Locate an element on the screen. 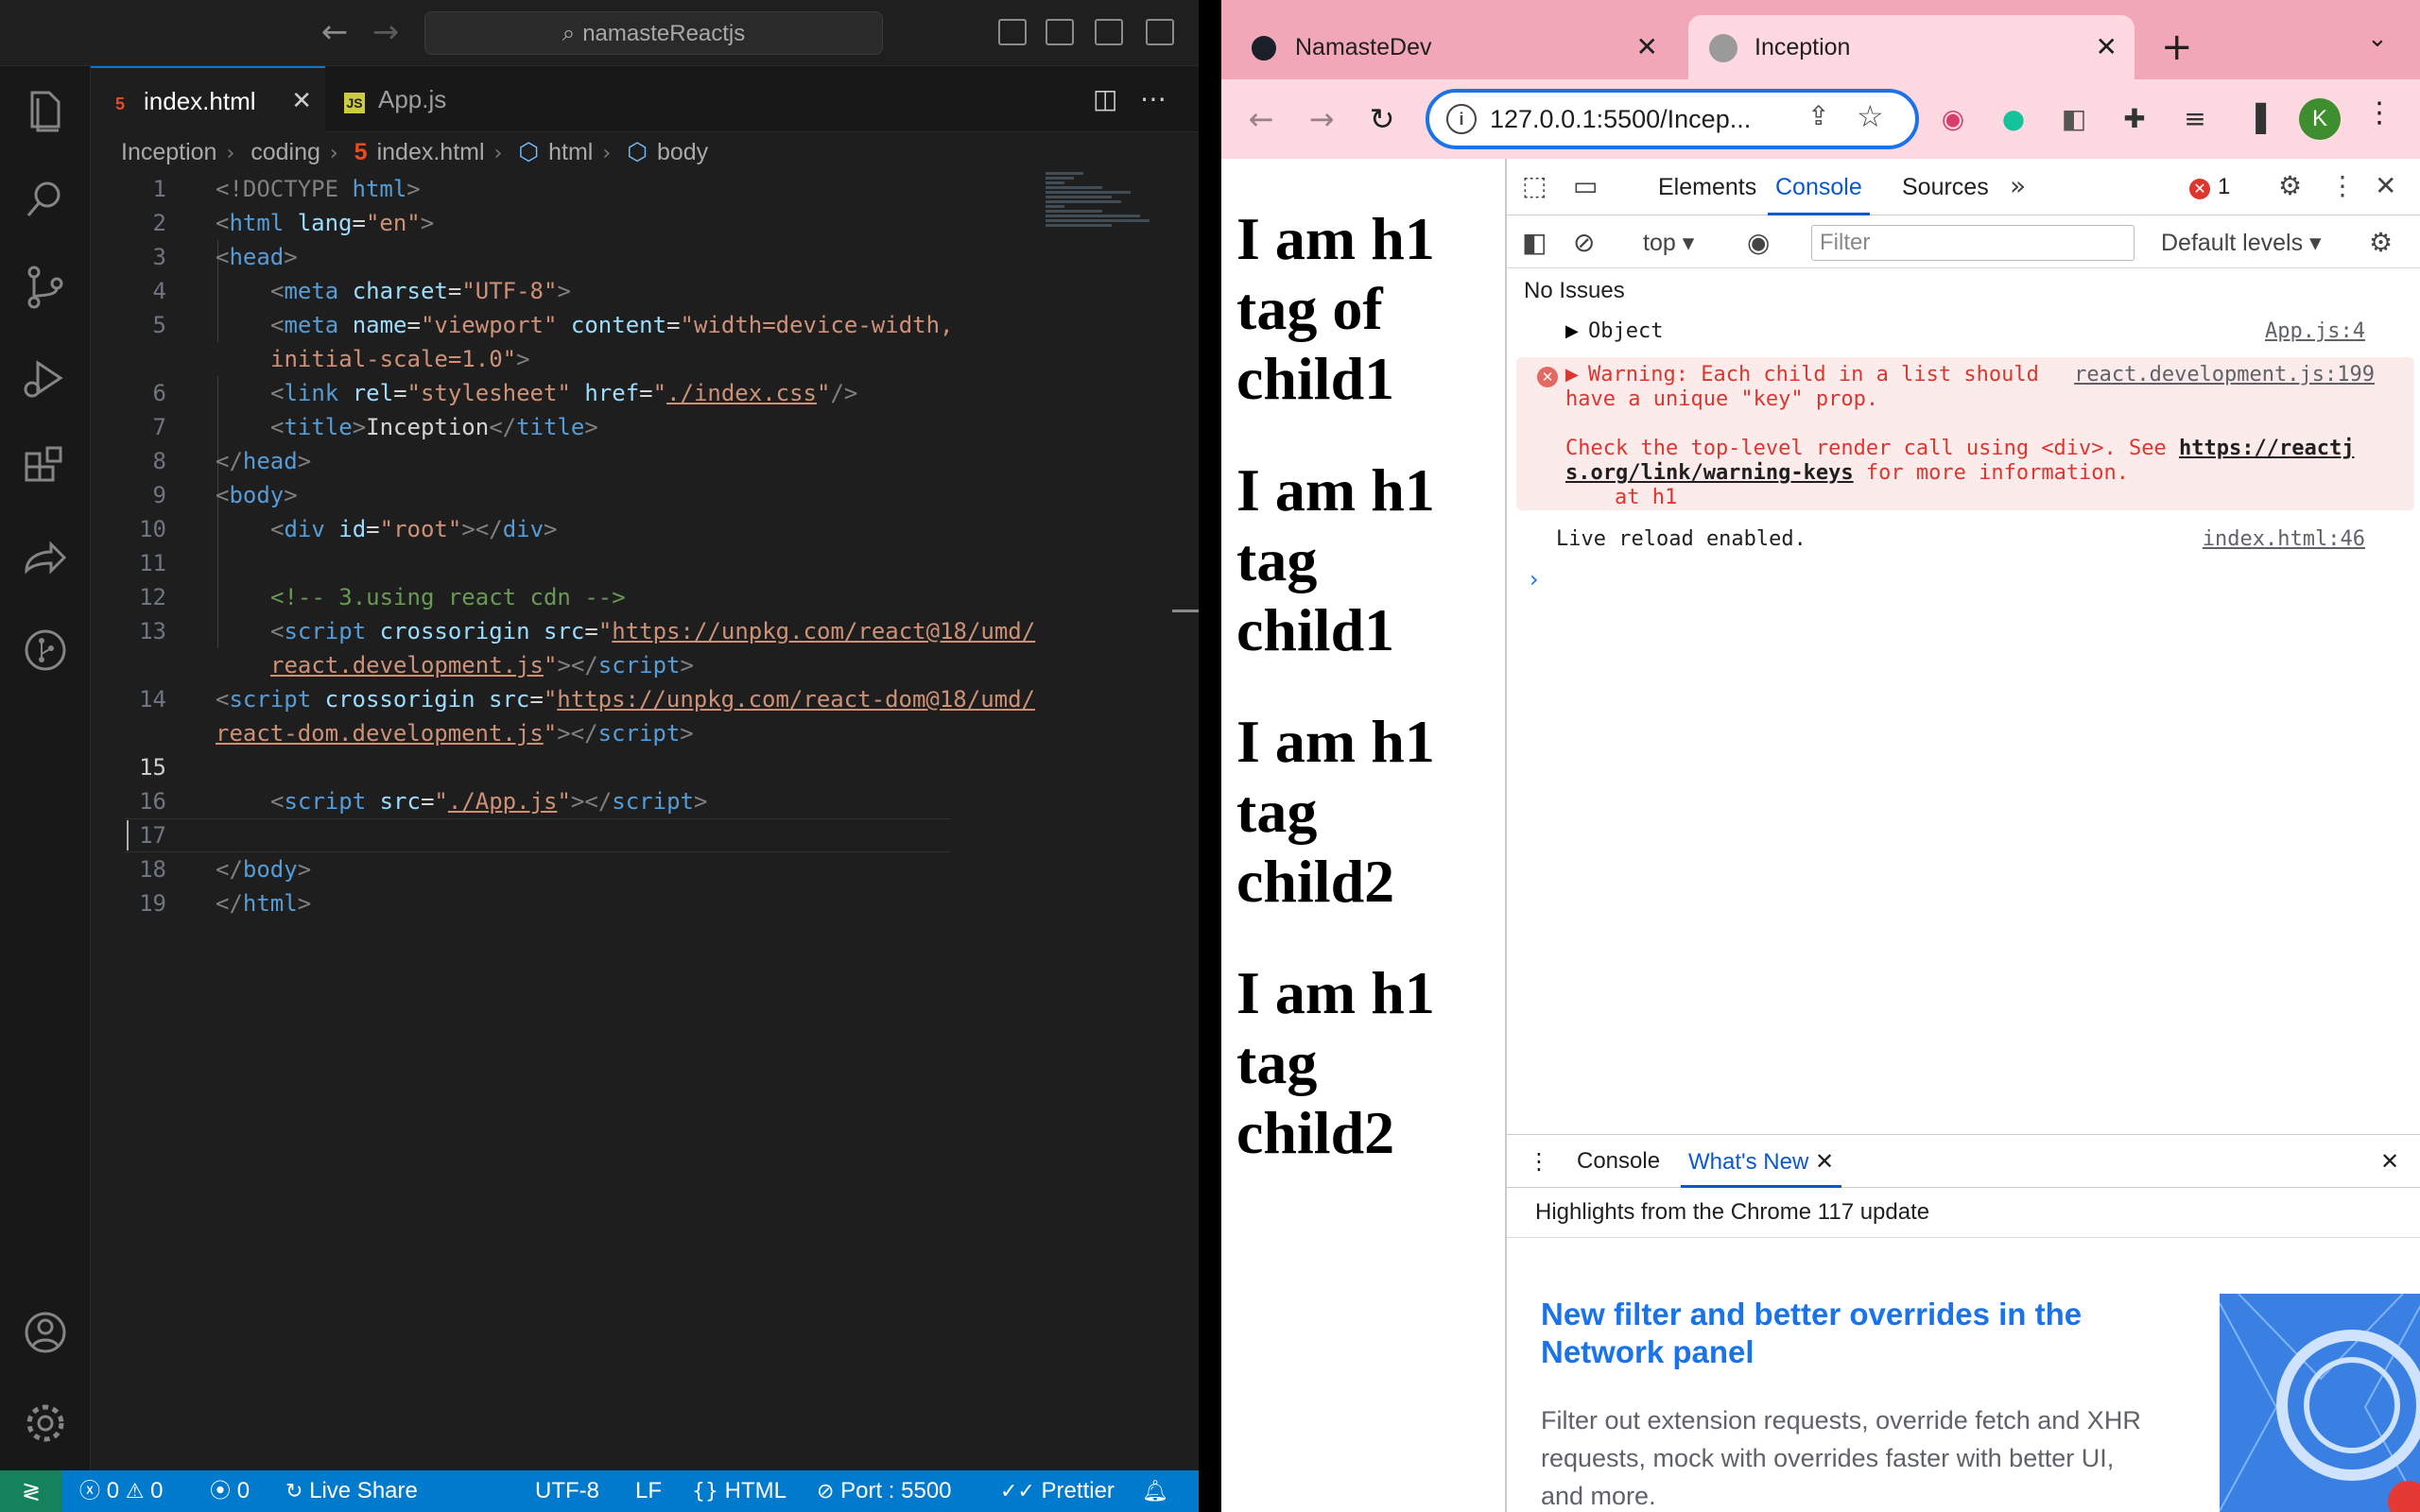 Image resolution: width=2420 pixels, height=1512 pixels. extension-icon: ◧ is located at coordinates (2074, 119).